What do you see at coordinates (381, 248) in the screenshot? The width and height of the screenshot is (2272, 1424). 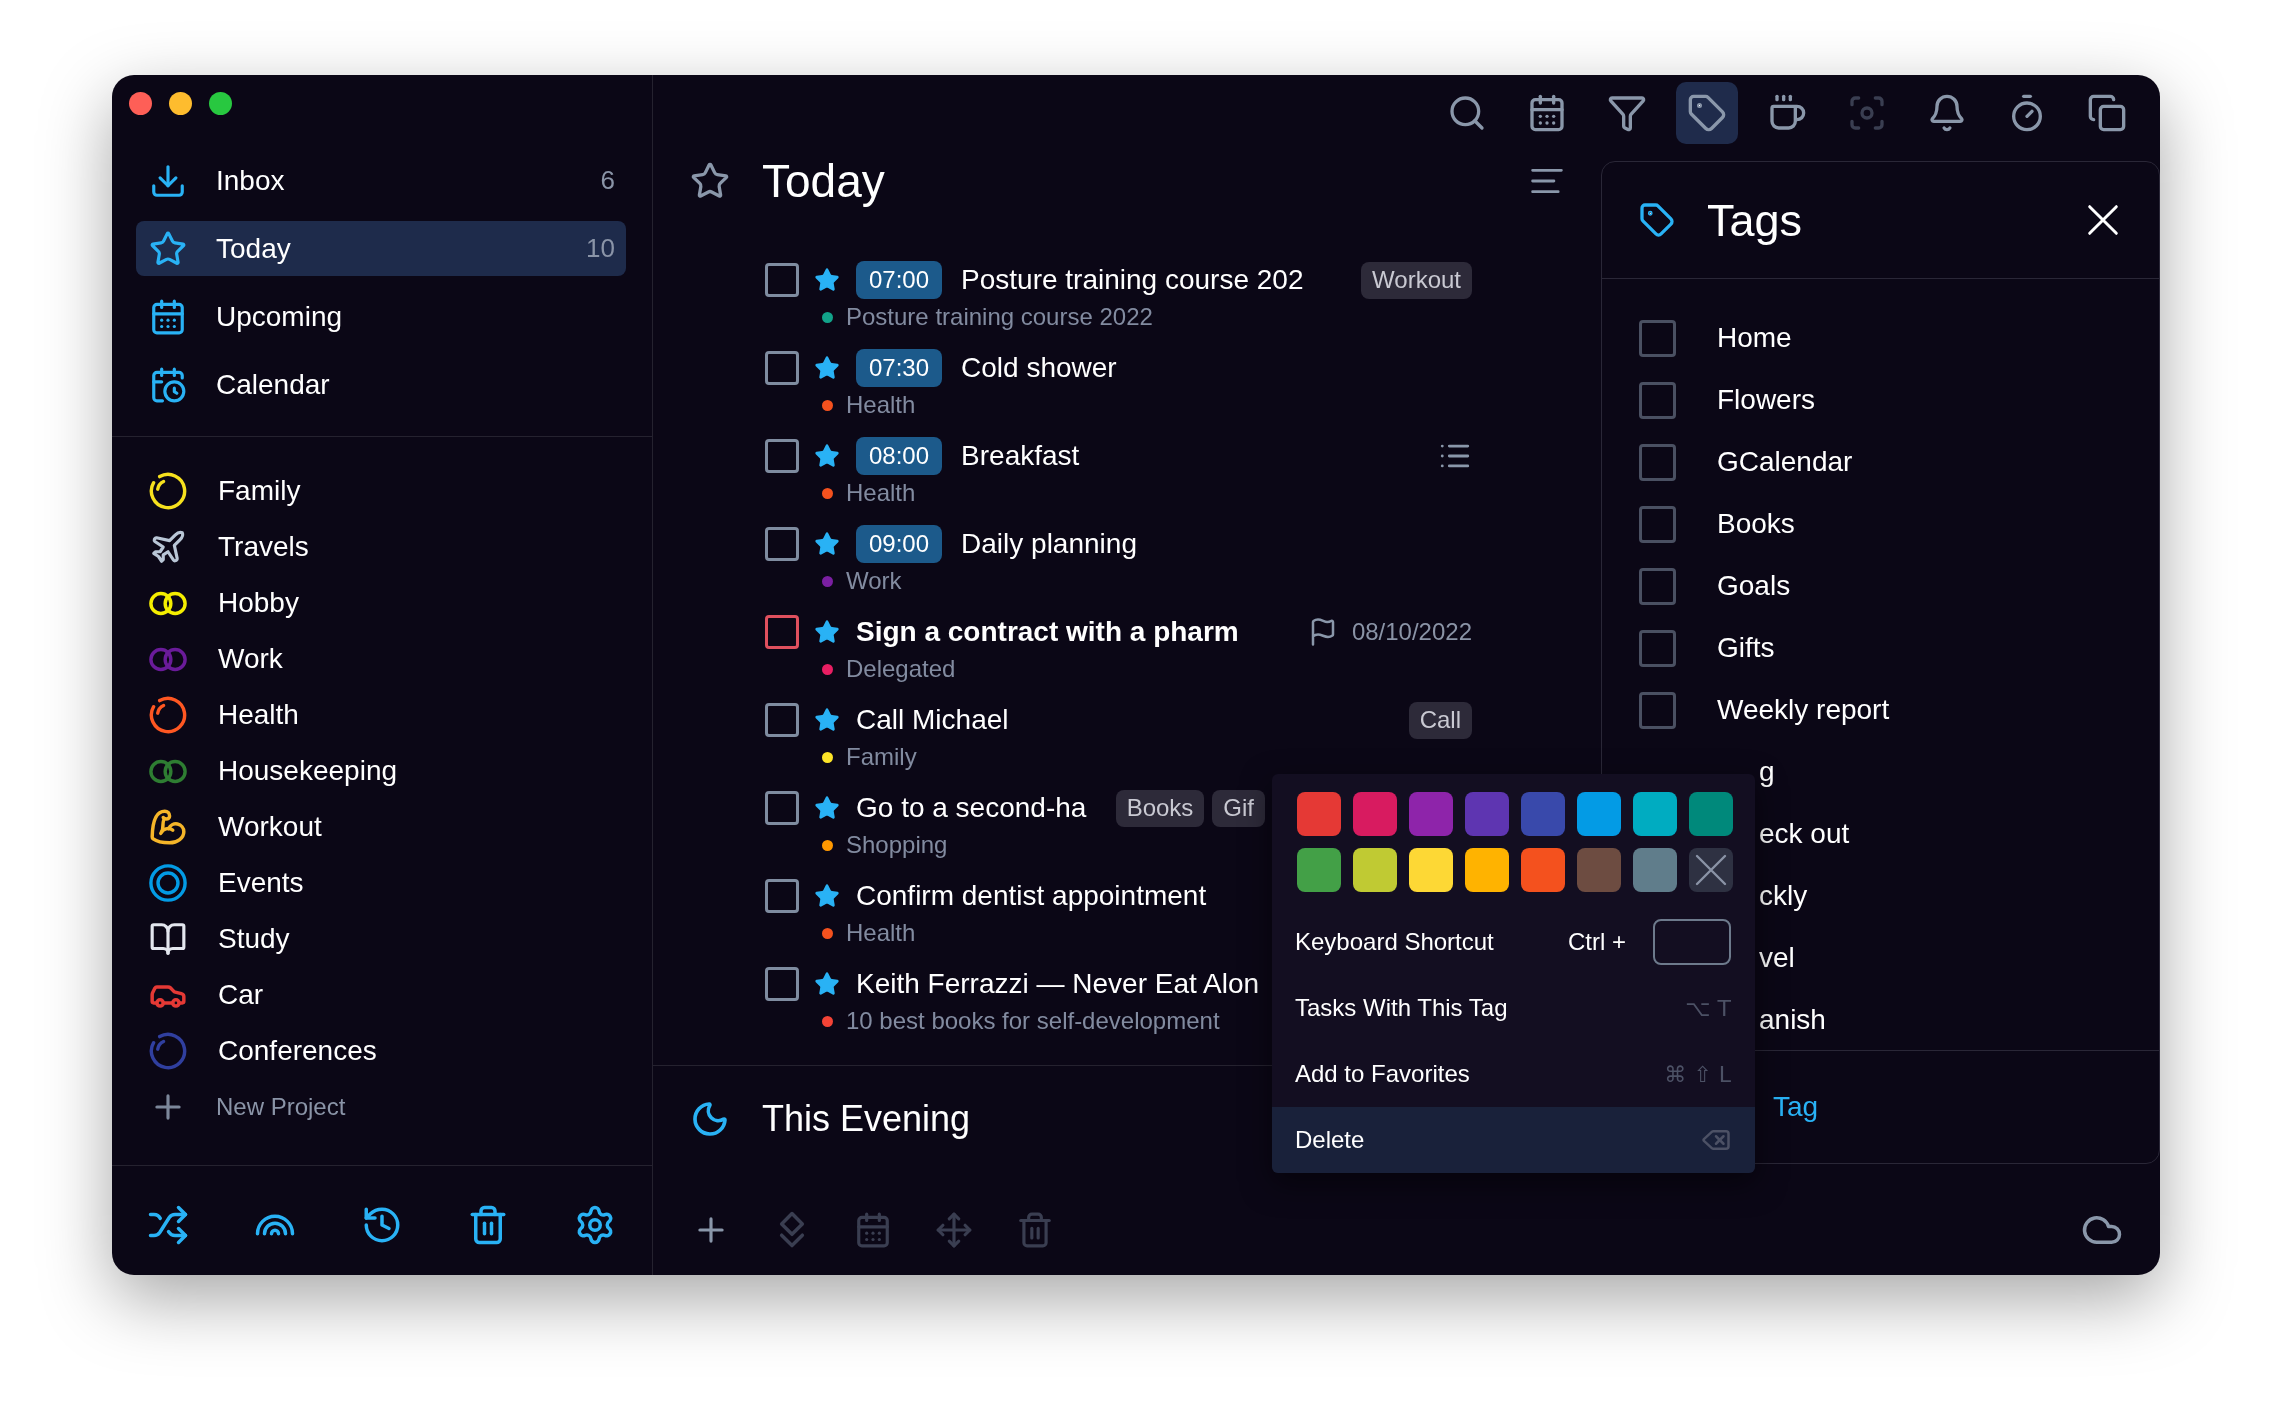 I see `nav-item: Today 10` at bounding box center [381, 248].